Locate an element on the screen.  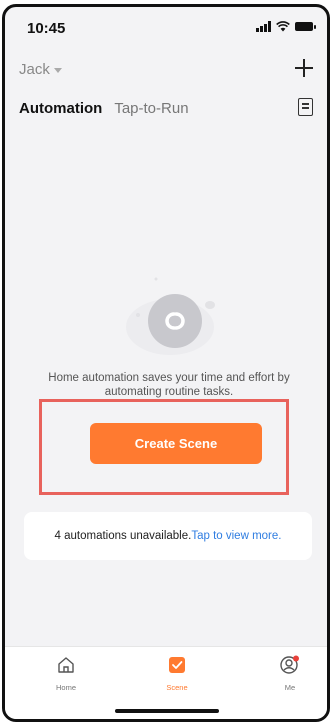
empty-state-illustration is located at coordinates (170, 316).